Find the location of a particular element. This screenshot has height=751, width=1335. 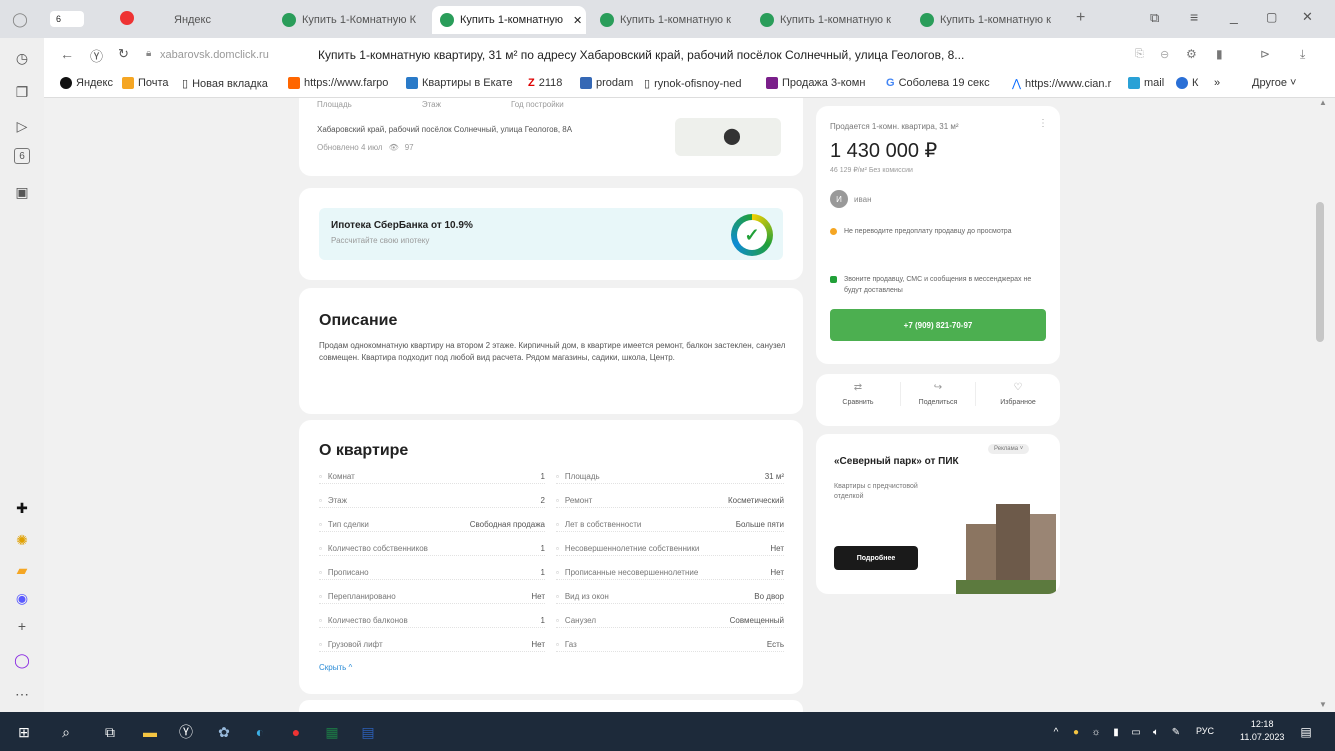

messenger-icon: ◉ is located at coordinates (22, 598).